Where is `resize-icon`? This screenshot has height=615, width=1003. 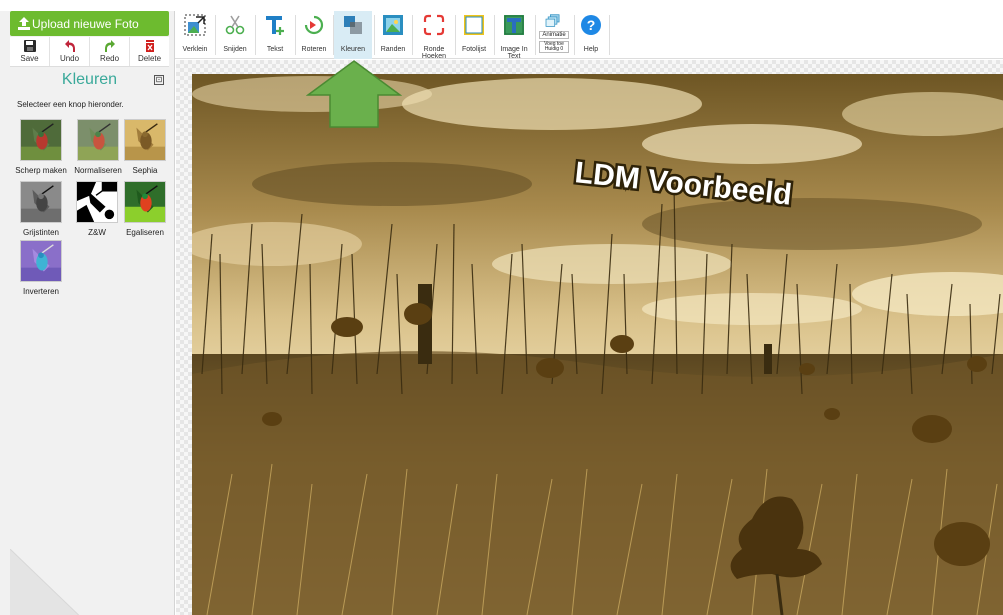
resize-icon is located at coordinates (195, 25).